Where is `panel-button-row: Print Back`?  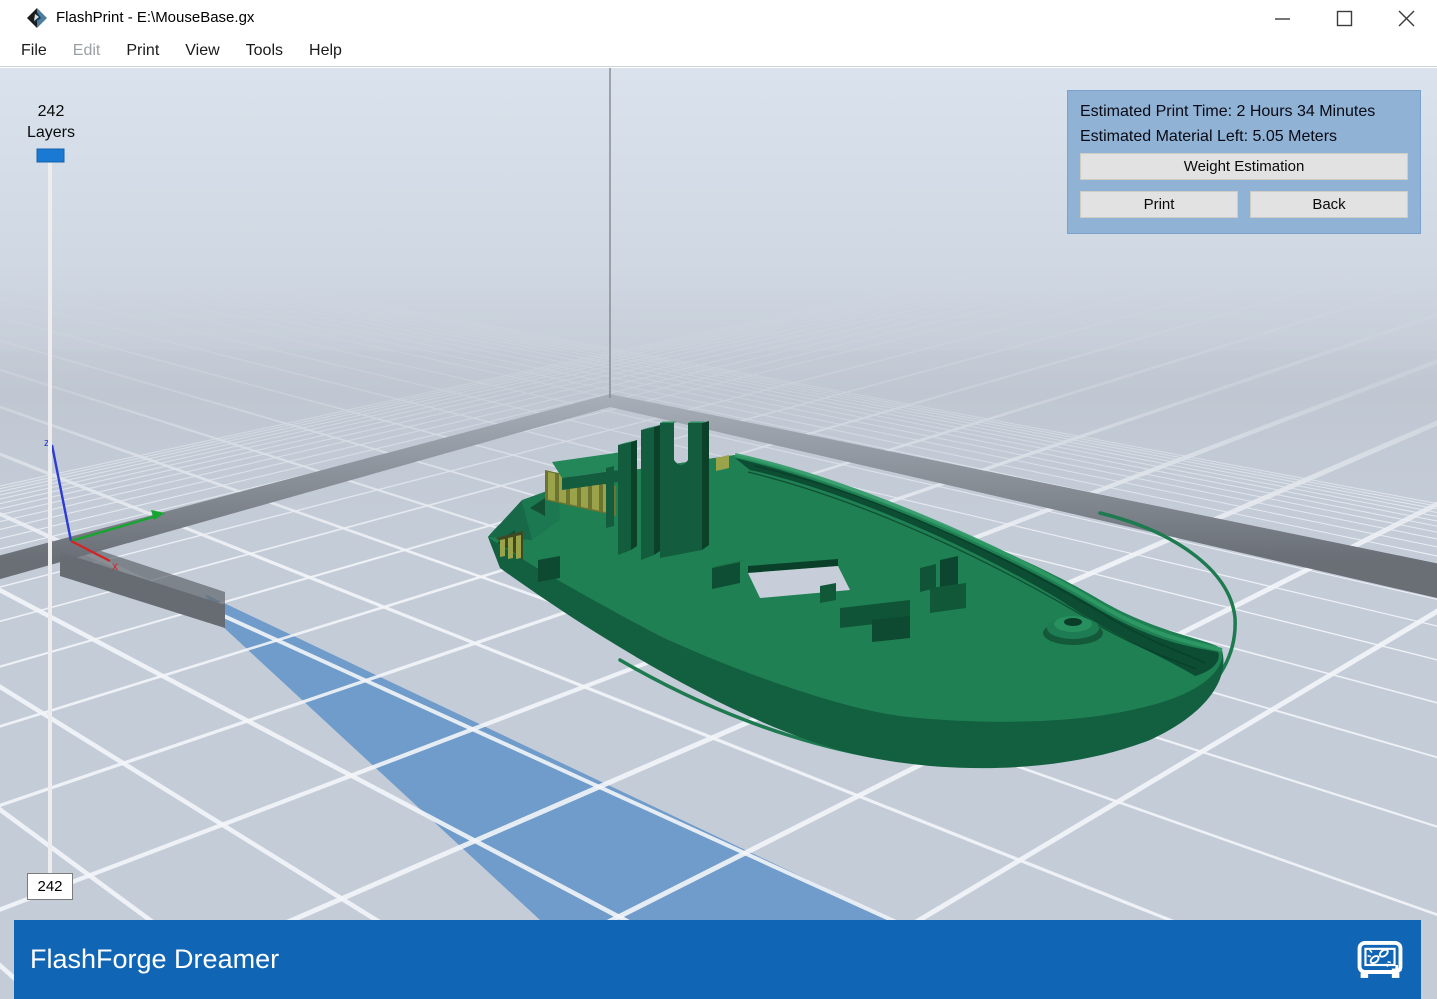 panel-button-row: Print Back is located at coordinates (1244, 204).